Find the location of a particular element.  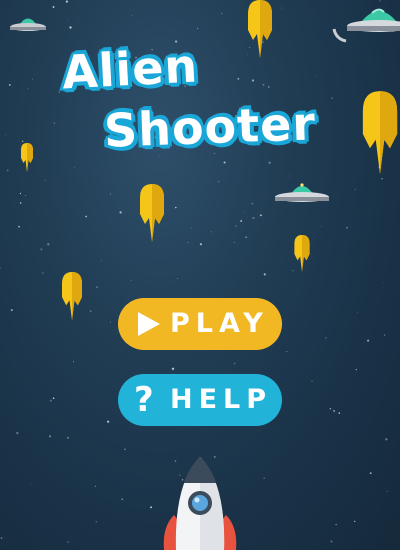

play-button: PLAY is located at coordinates (200, 324).